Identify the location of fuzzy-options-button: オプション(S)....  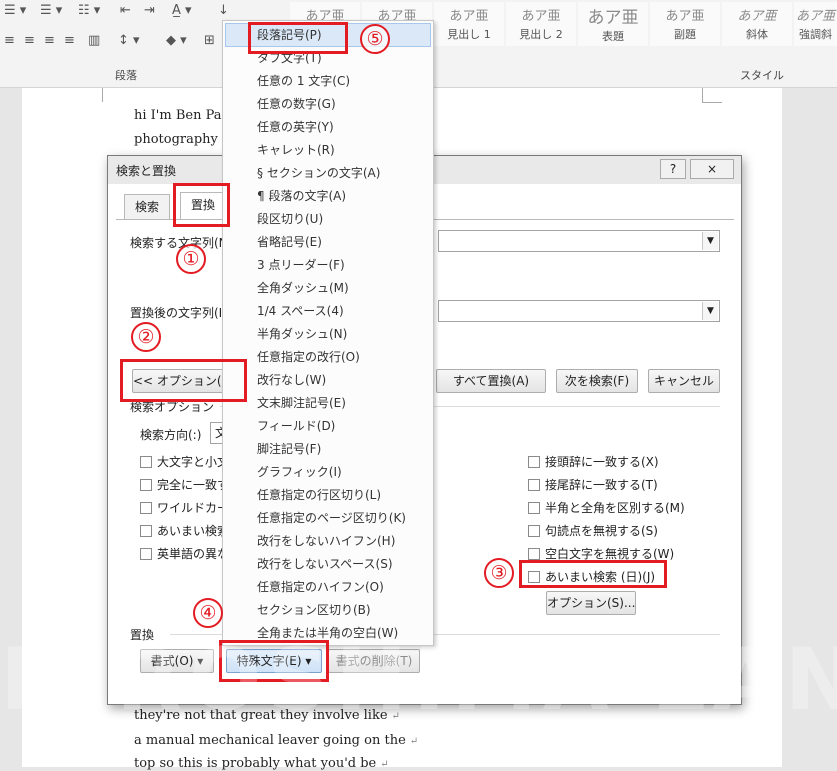
(591, 603).